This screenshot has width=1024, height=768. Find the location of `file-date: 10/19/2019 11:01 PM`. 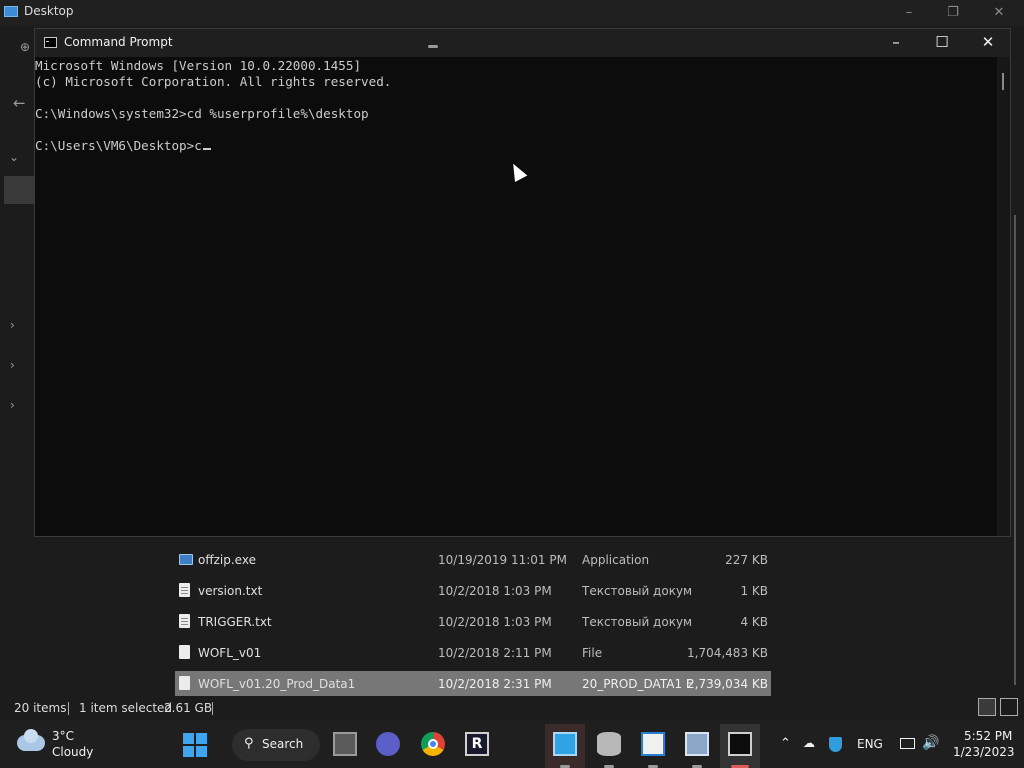

file-date: 10/19/2019 11:01 PM is located at coordinates (502, 560).